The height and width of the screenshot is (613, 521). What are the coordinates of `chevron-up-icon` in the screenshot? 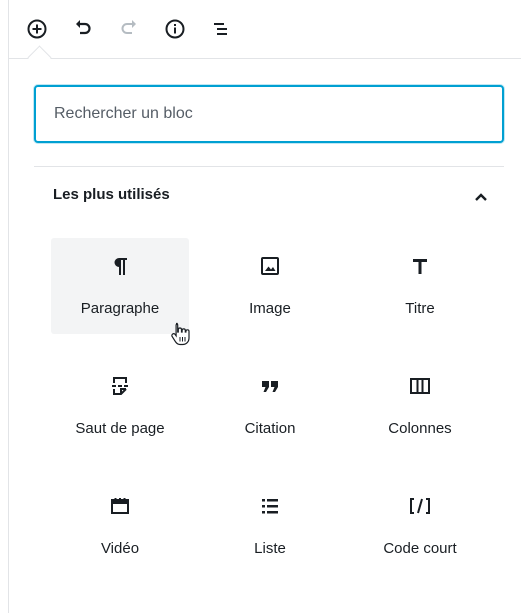 It's located at (481, 197).